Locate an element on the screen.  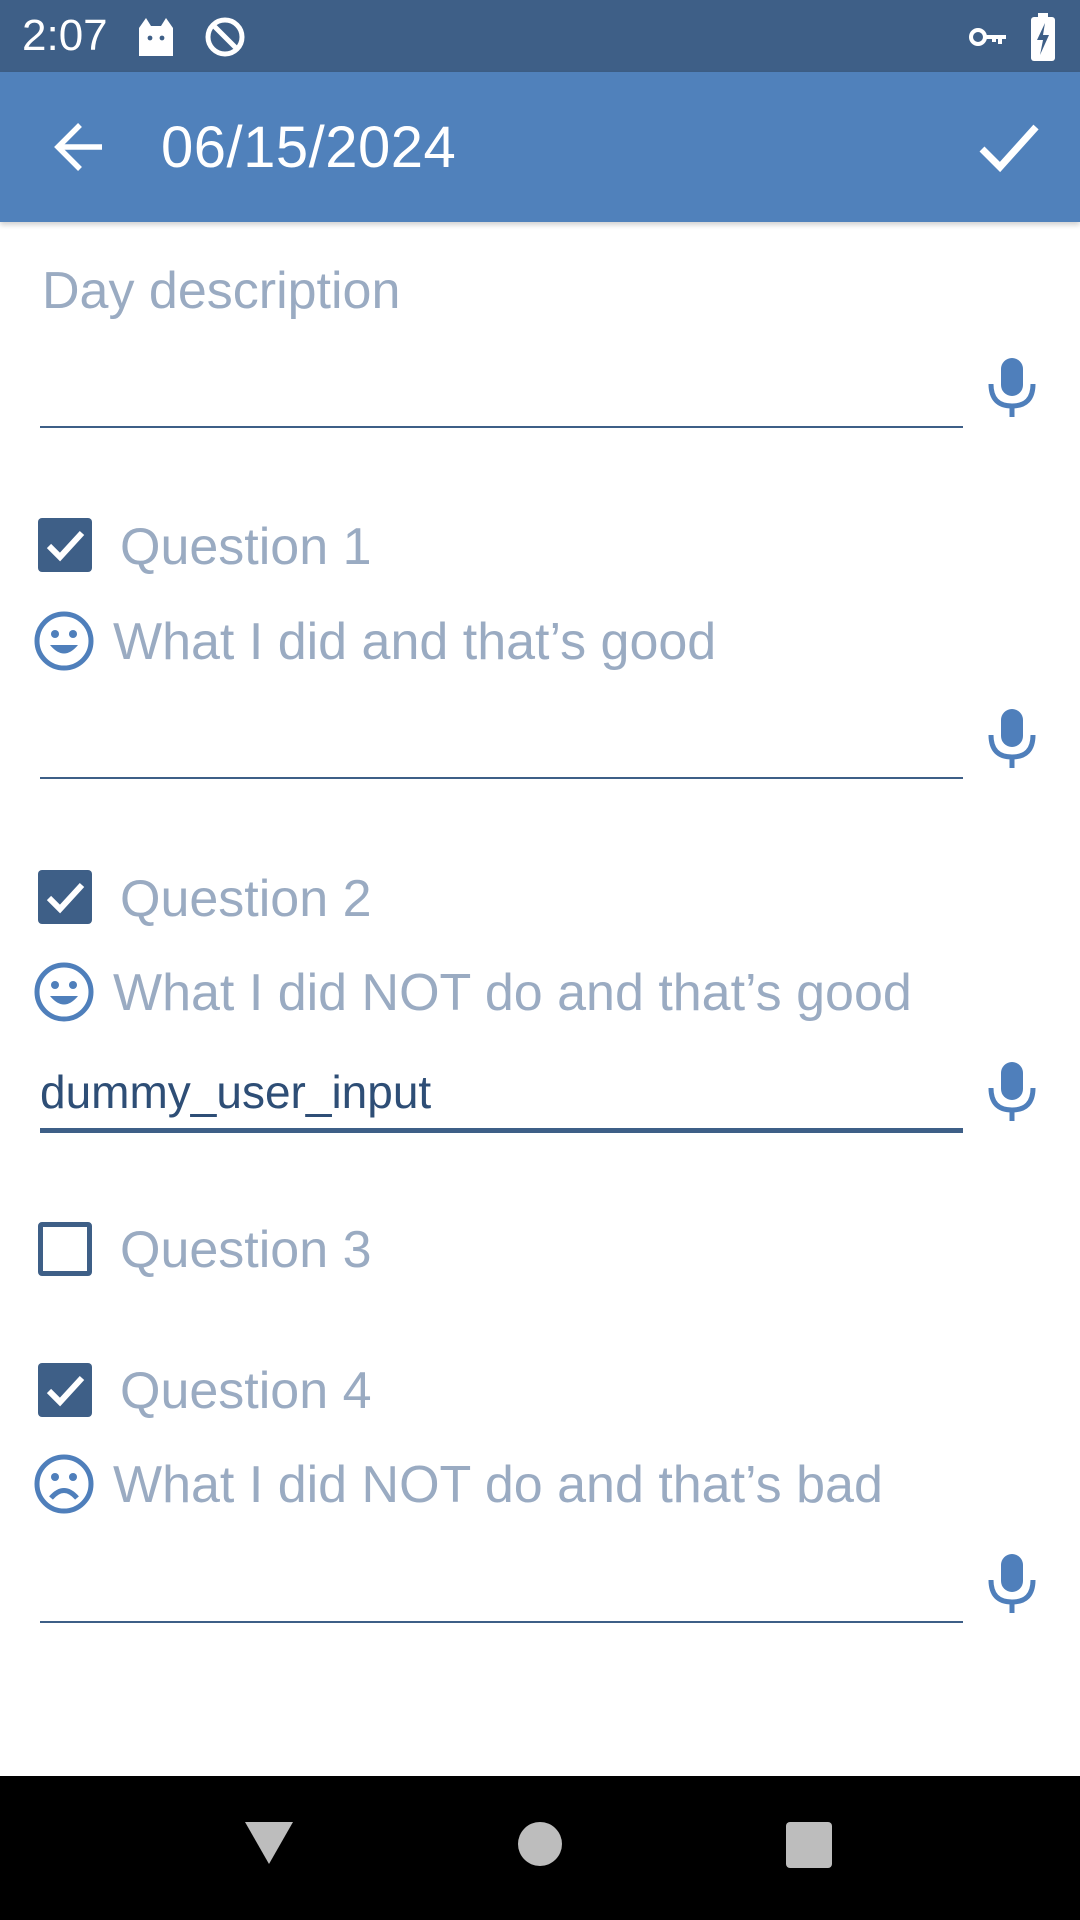
day-description-field is located at coordinates (501, 388).